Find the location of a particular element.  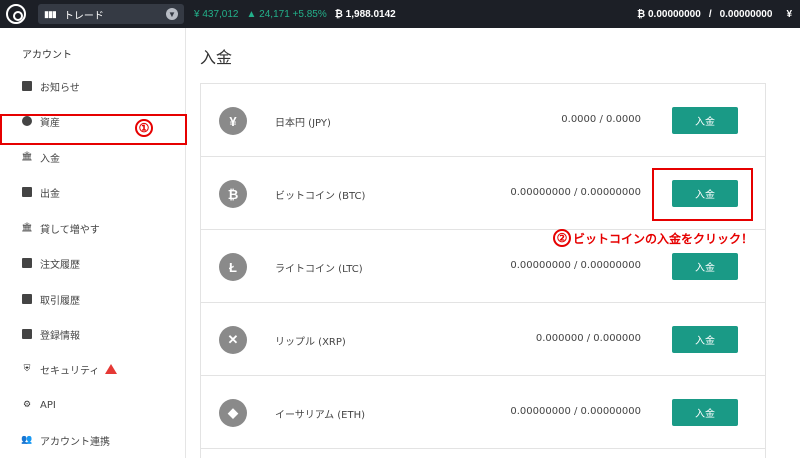

sidebar-item-label: 登録情報 is located at coordinates (60, 336).